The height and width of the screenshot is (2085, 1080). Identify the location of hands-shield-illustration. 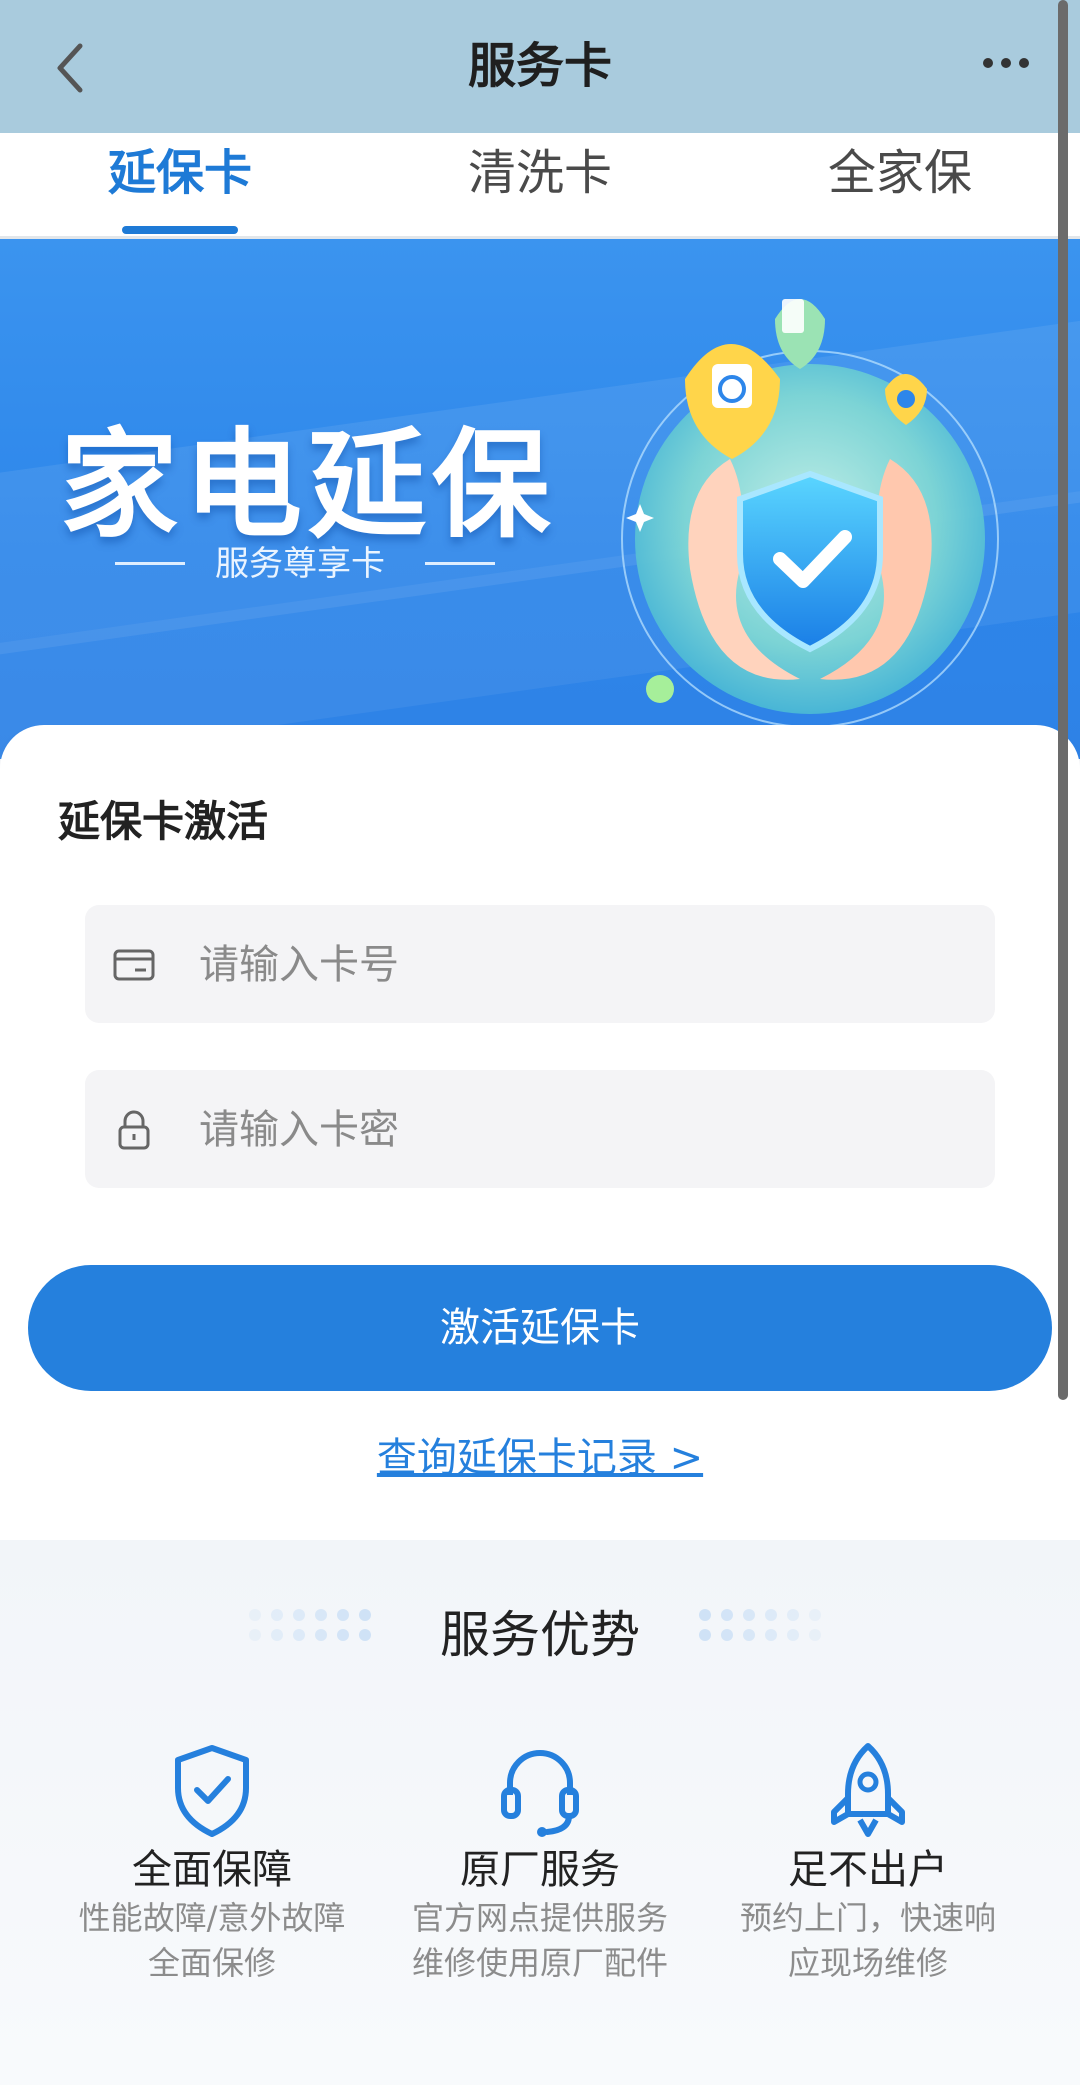
(810, 513).